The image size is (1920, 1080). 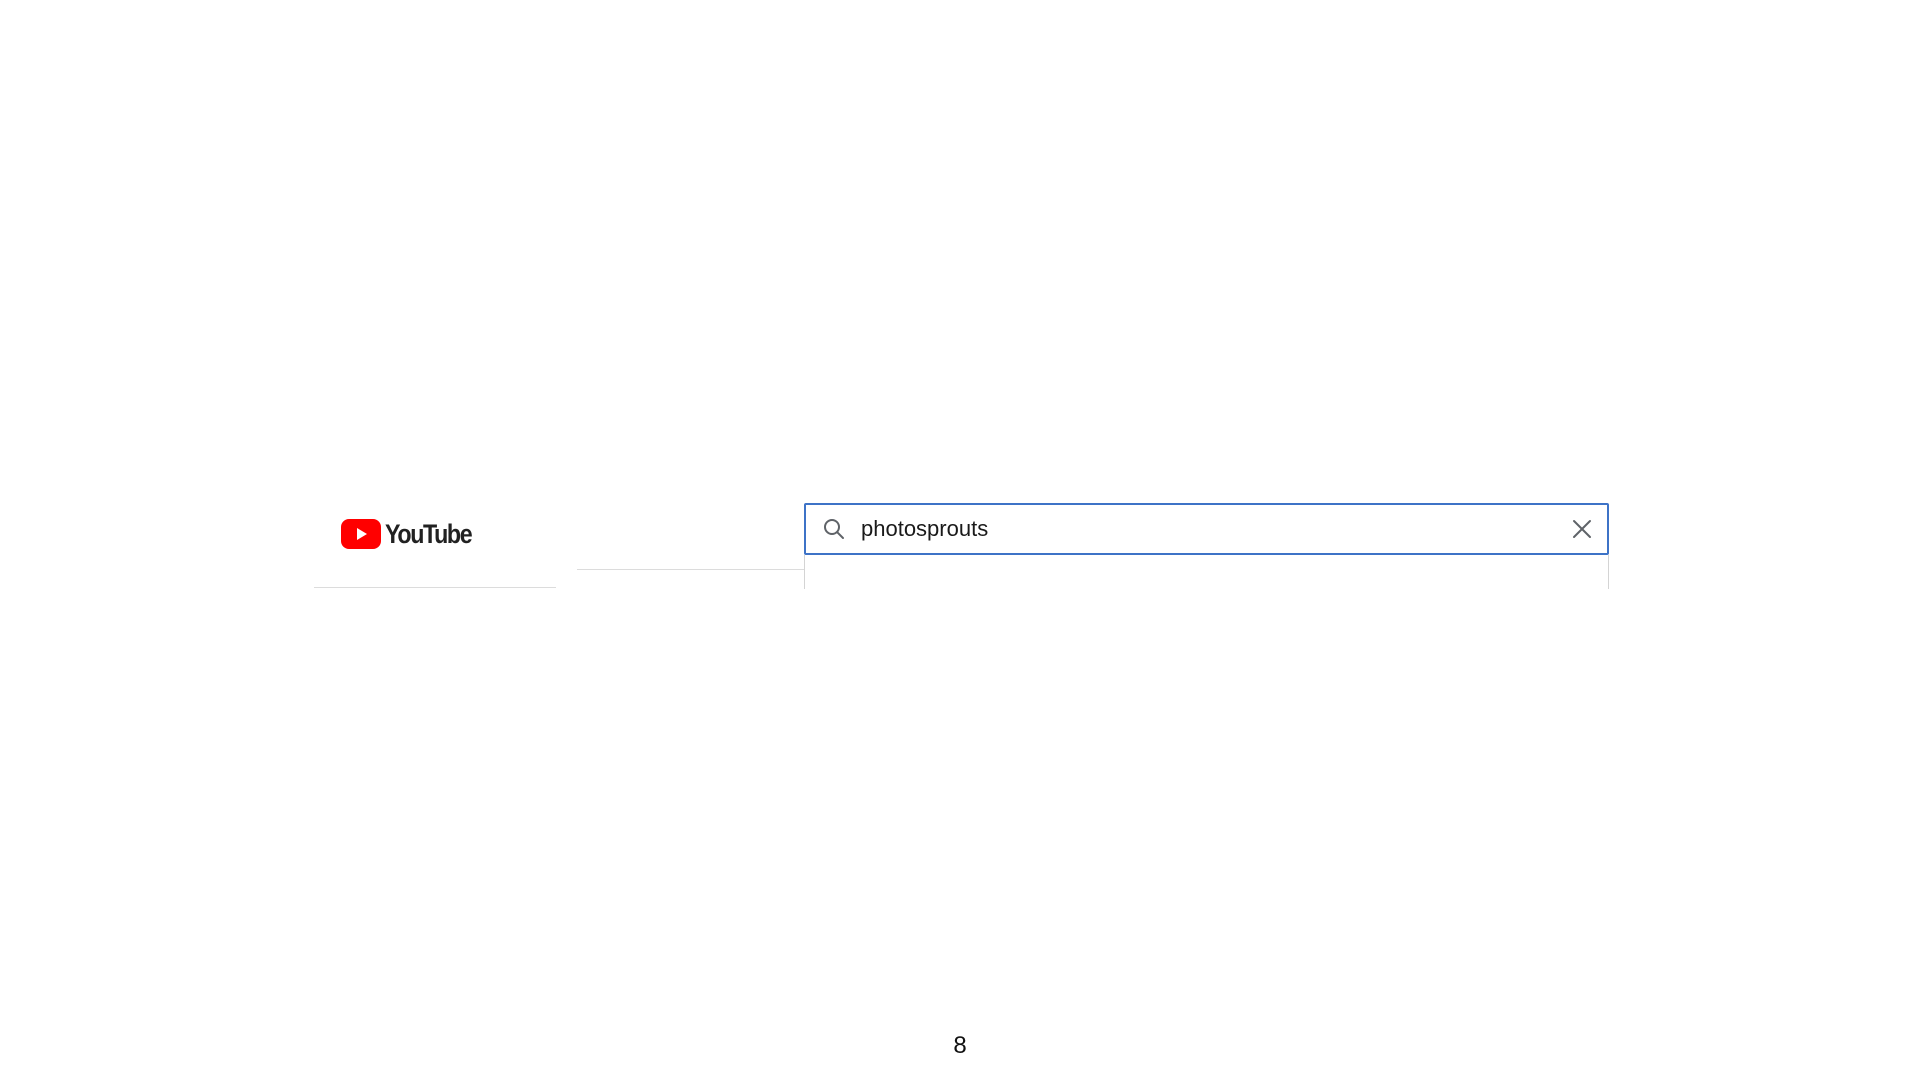 What do you see at coordinates (1201, 529) in the screenshot?
I see `search-input` at bounding box center [1201, 529].